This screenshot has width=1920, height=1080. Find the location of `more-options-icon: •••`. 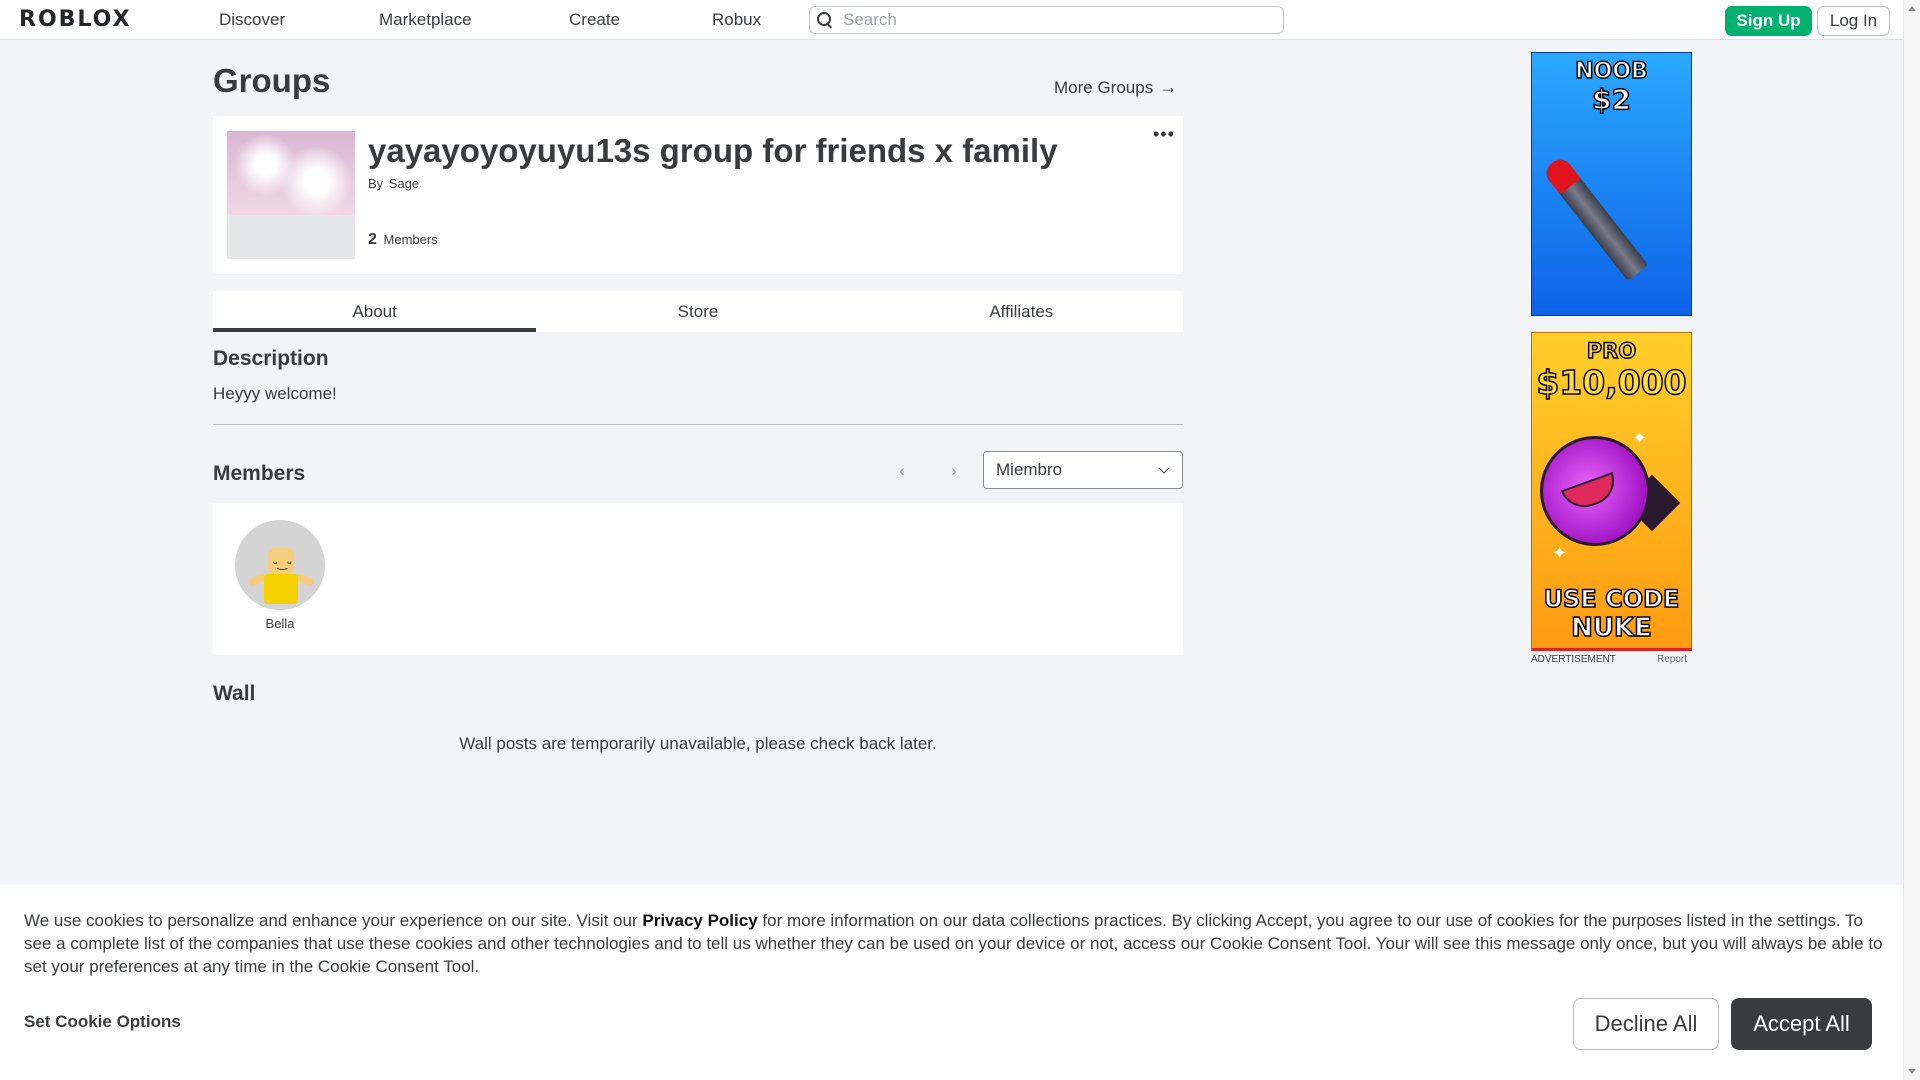

more-options-icon: ••• is located at coordinates (1164, 134).